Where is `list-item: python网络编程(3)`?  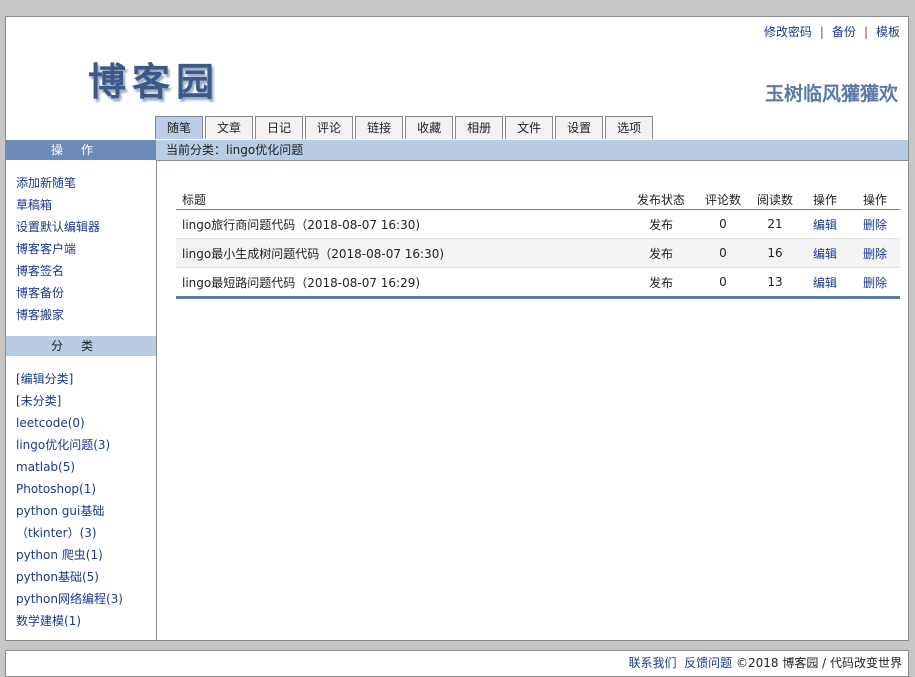 list-item: python网络编程(3) is located at coordinates (86, 599).